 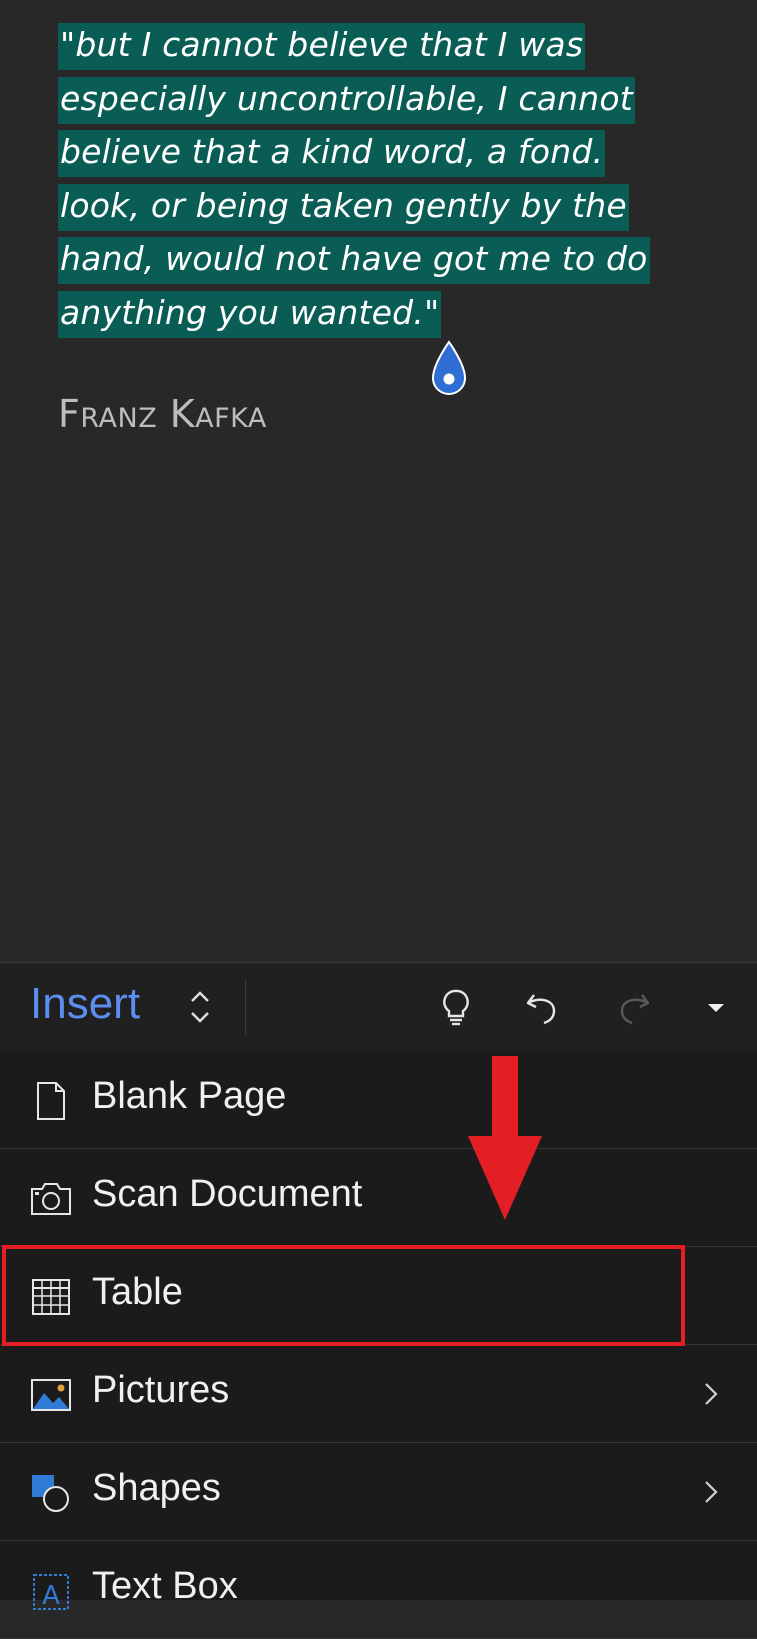 I want to click on menu-item-label: Shapes, so click(x=156, y=1488).